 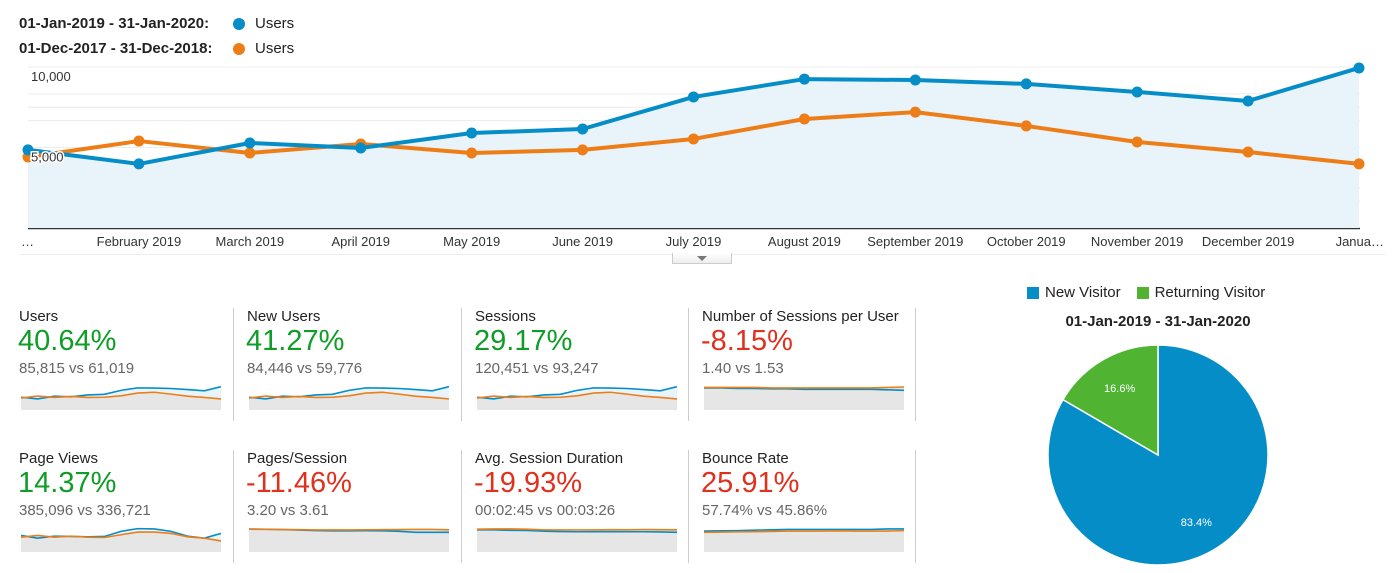 I want to click on scorecard-users: Users 40.64% 85,815 vs 61,019, so click(x=126, y=367).